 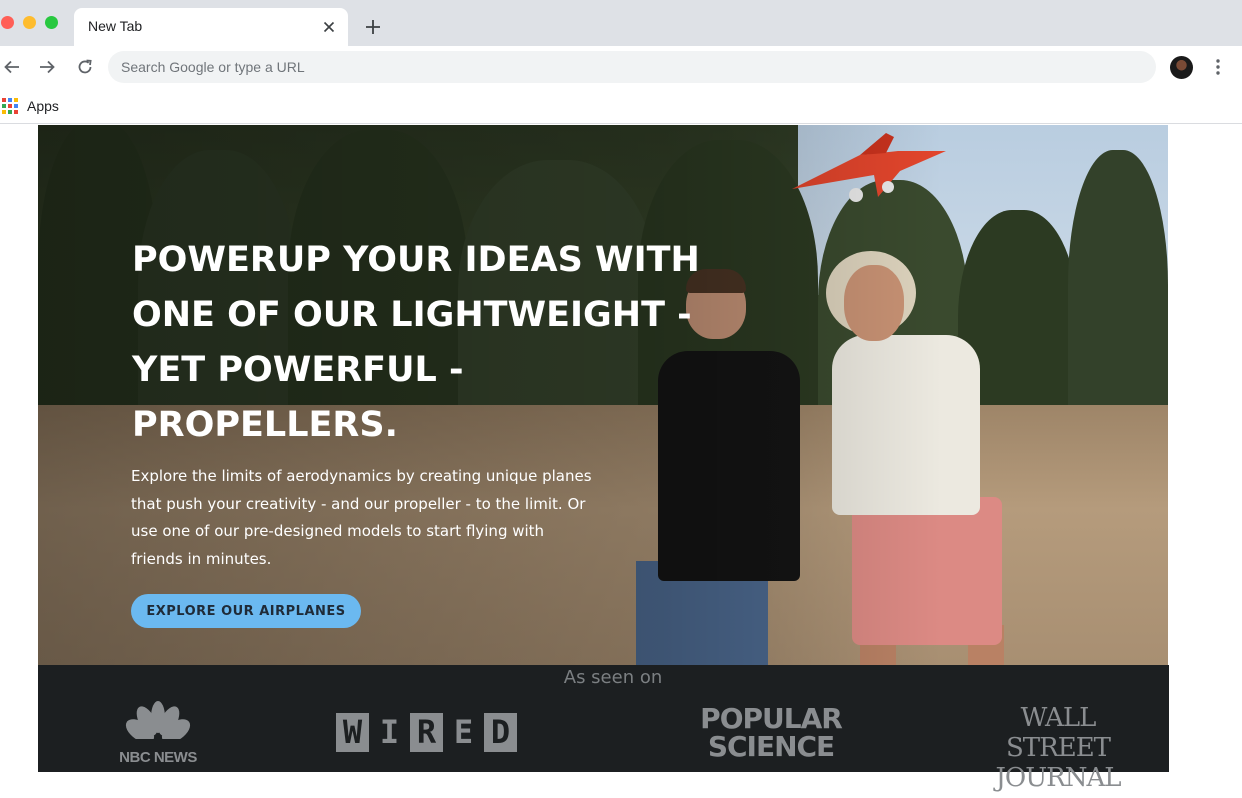 I want to click on more-vert-icon, so click(x=1218, y=67).